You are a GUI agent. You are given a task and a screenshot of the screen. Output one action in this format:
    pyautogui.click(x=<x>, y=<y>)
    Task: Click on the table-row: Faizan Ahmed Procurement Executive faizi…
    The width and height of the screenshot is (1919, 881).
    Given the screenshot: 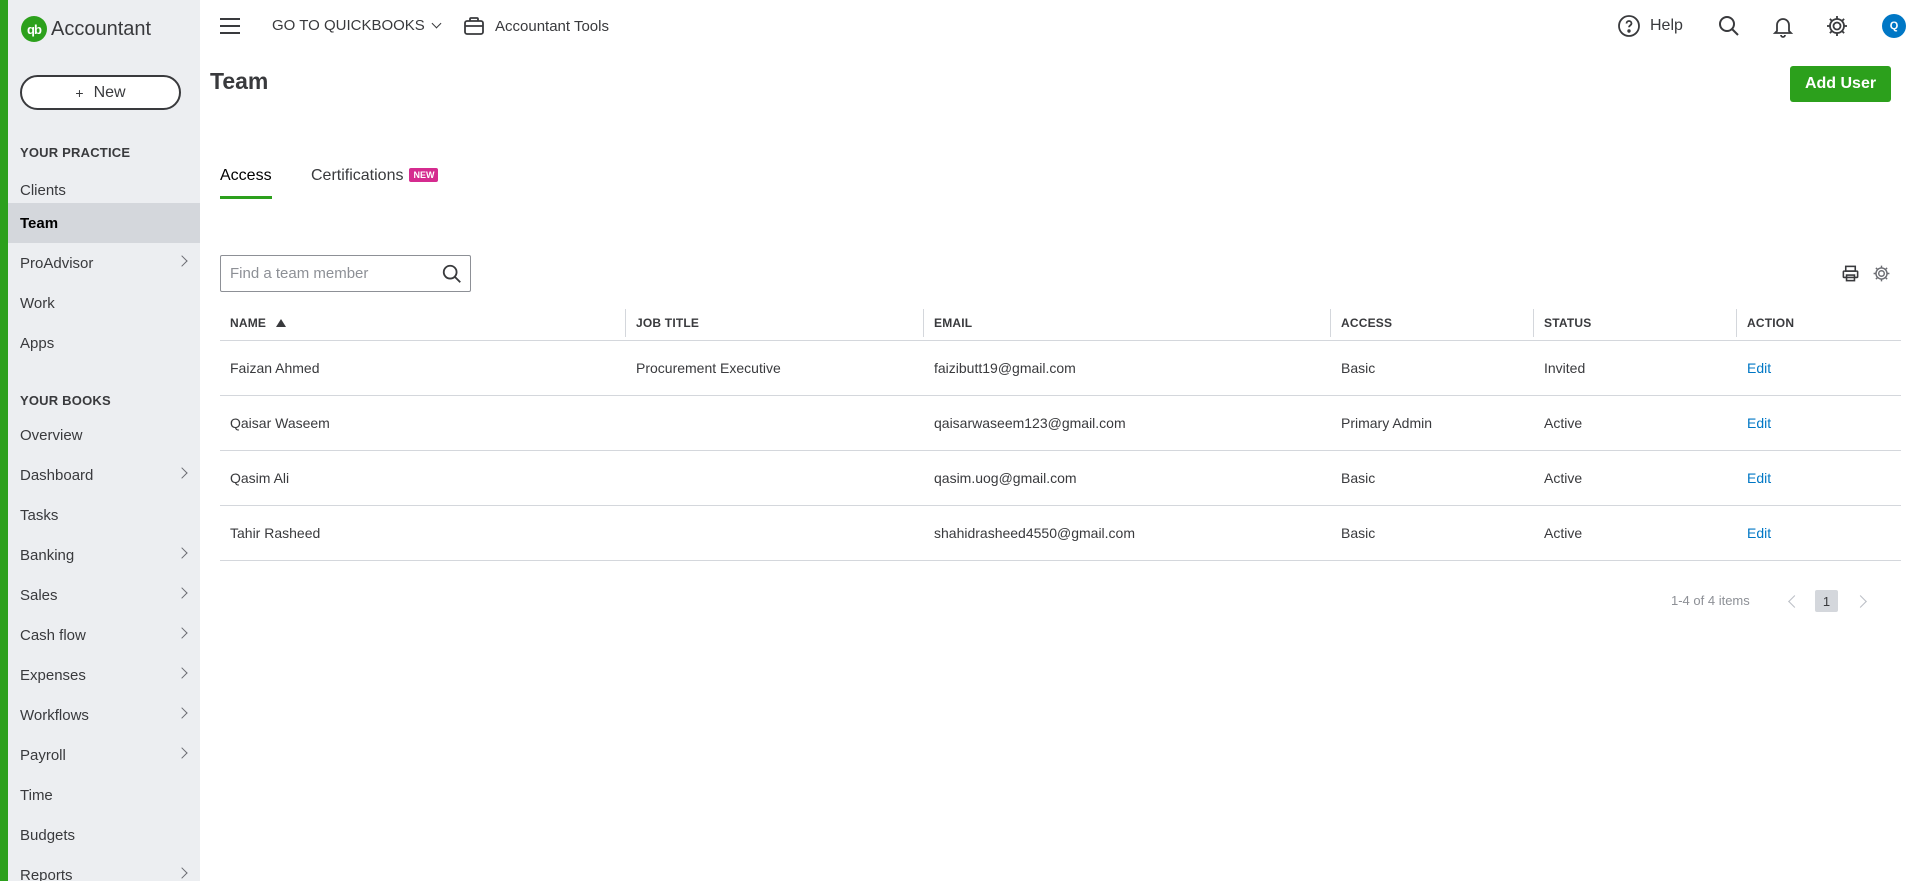 What is the action you would take?
    pyautogui.click(x=1060, y=368)
    